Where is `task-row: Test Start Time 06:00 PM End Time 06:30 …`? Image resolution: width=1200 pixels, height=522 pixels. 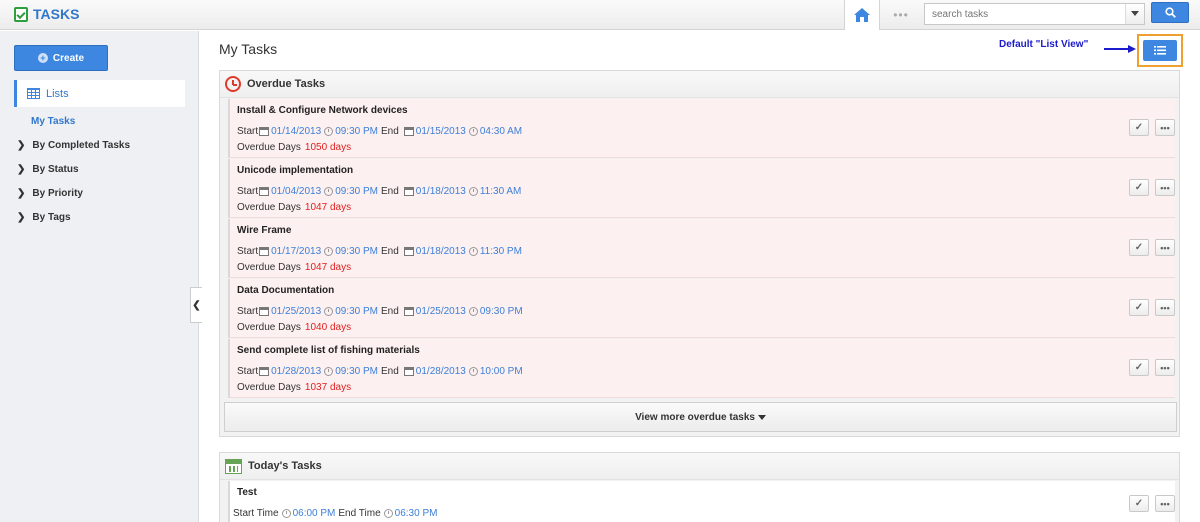
task-row: Test Start Time 06:00 PM End Time 06:30 … is located at coordinates (701, 501).